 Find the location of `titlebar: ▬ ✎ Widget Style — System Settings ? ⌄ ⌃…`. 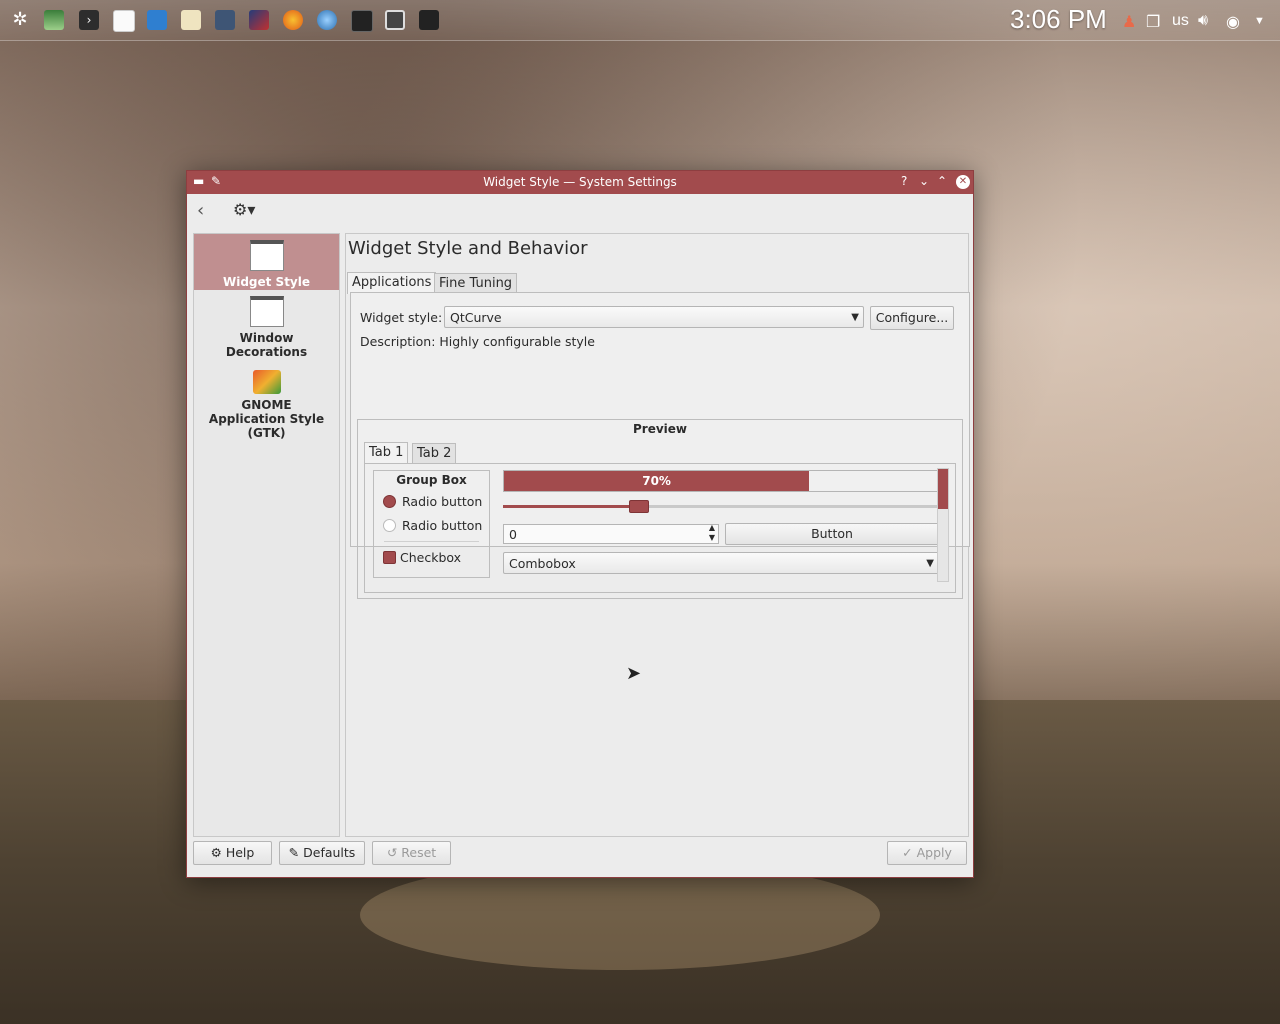

titlebar: ▬ ✎ Widget Style — System Settings ? ⌄ ⌃… is located at coordinates (580, 182).